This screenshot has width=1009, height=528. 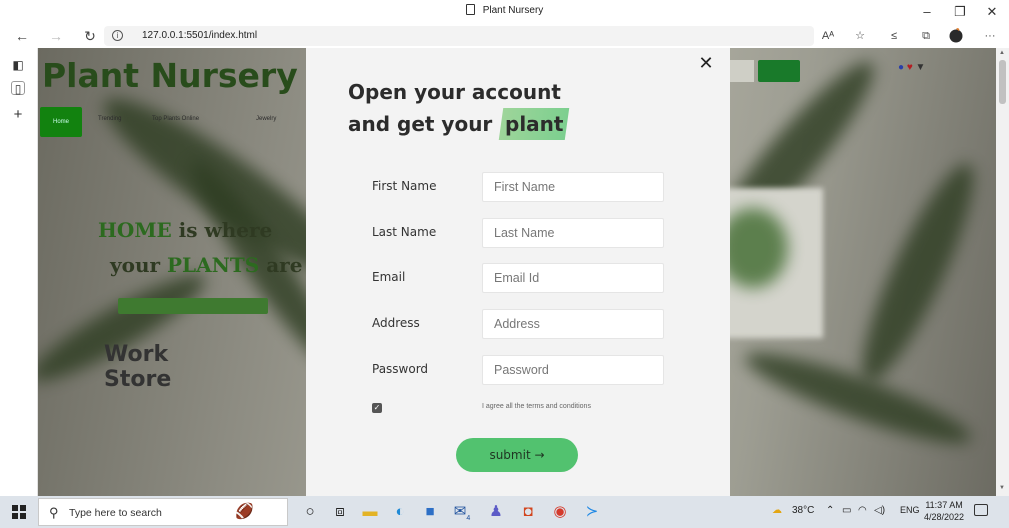 I want to click on document-icon, so click(x=470, y=9).